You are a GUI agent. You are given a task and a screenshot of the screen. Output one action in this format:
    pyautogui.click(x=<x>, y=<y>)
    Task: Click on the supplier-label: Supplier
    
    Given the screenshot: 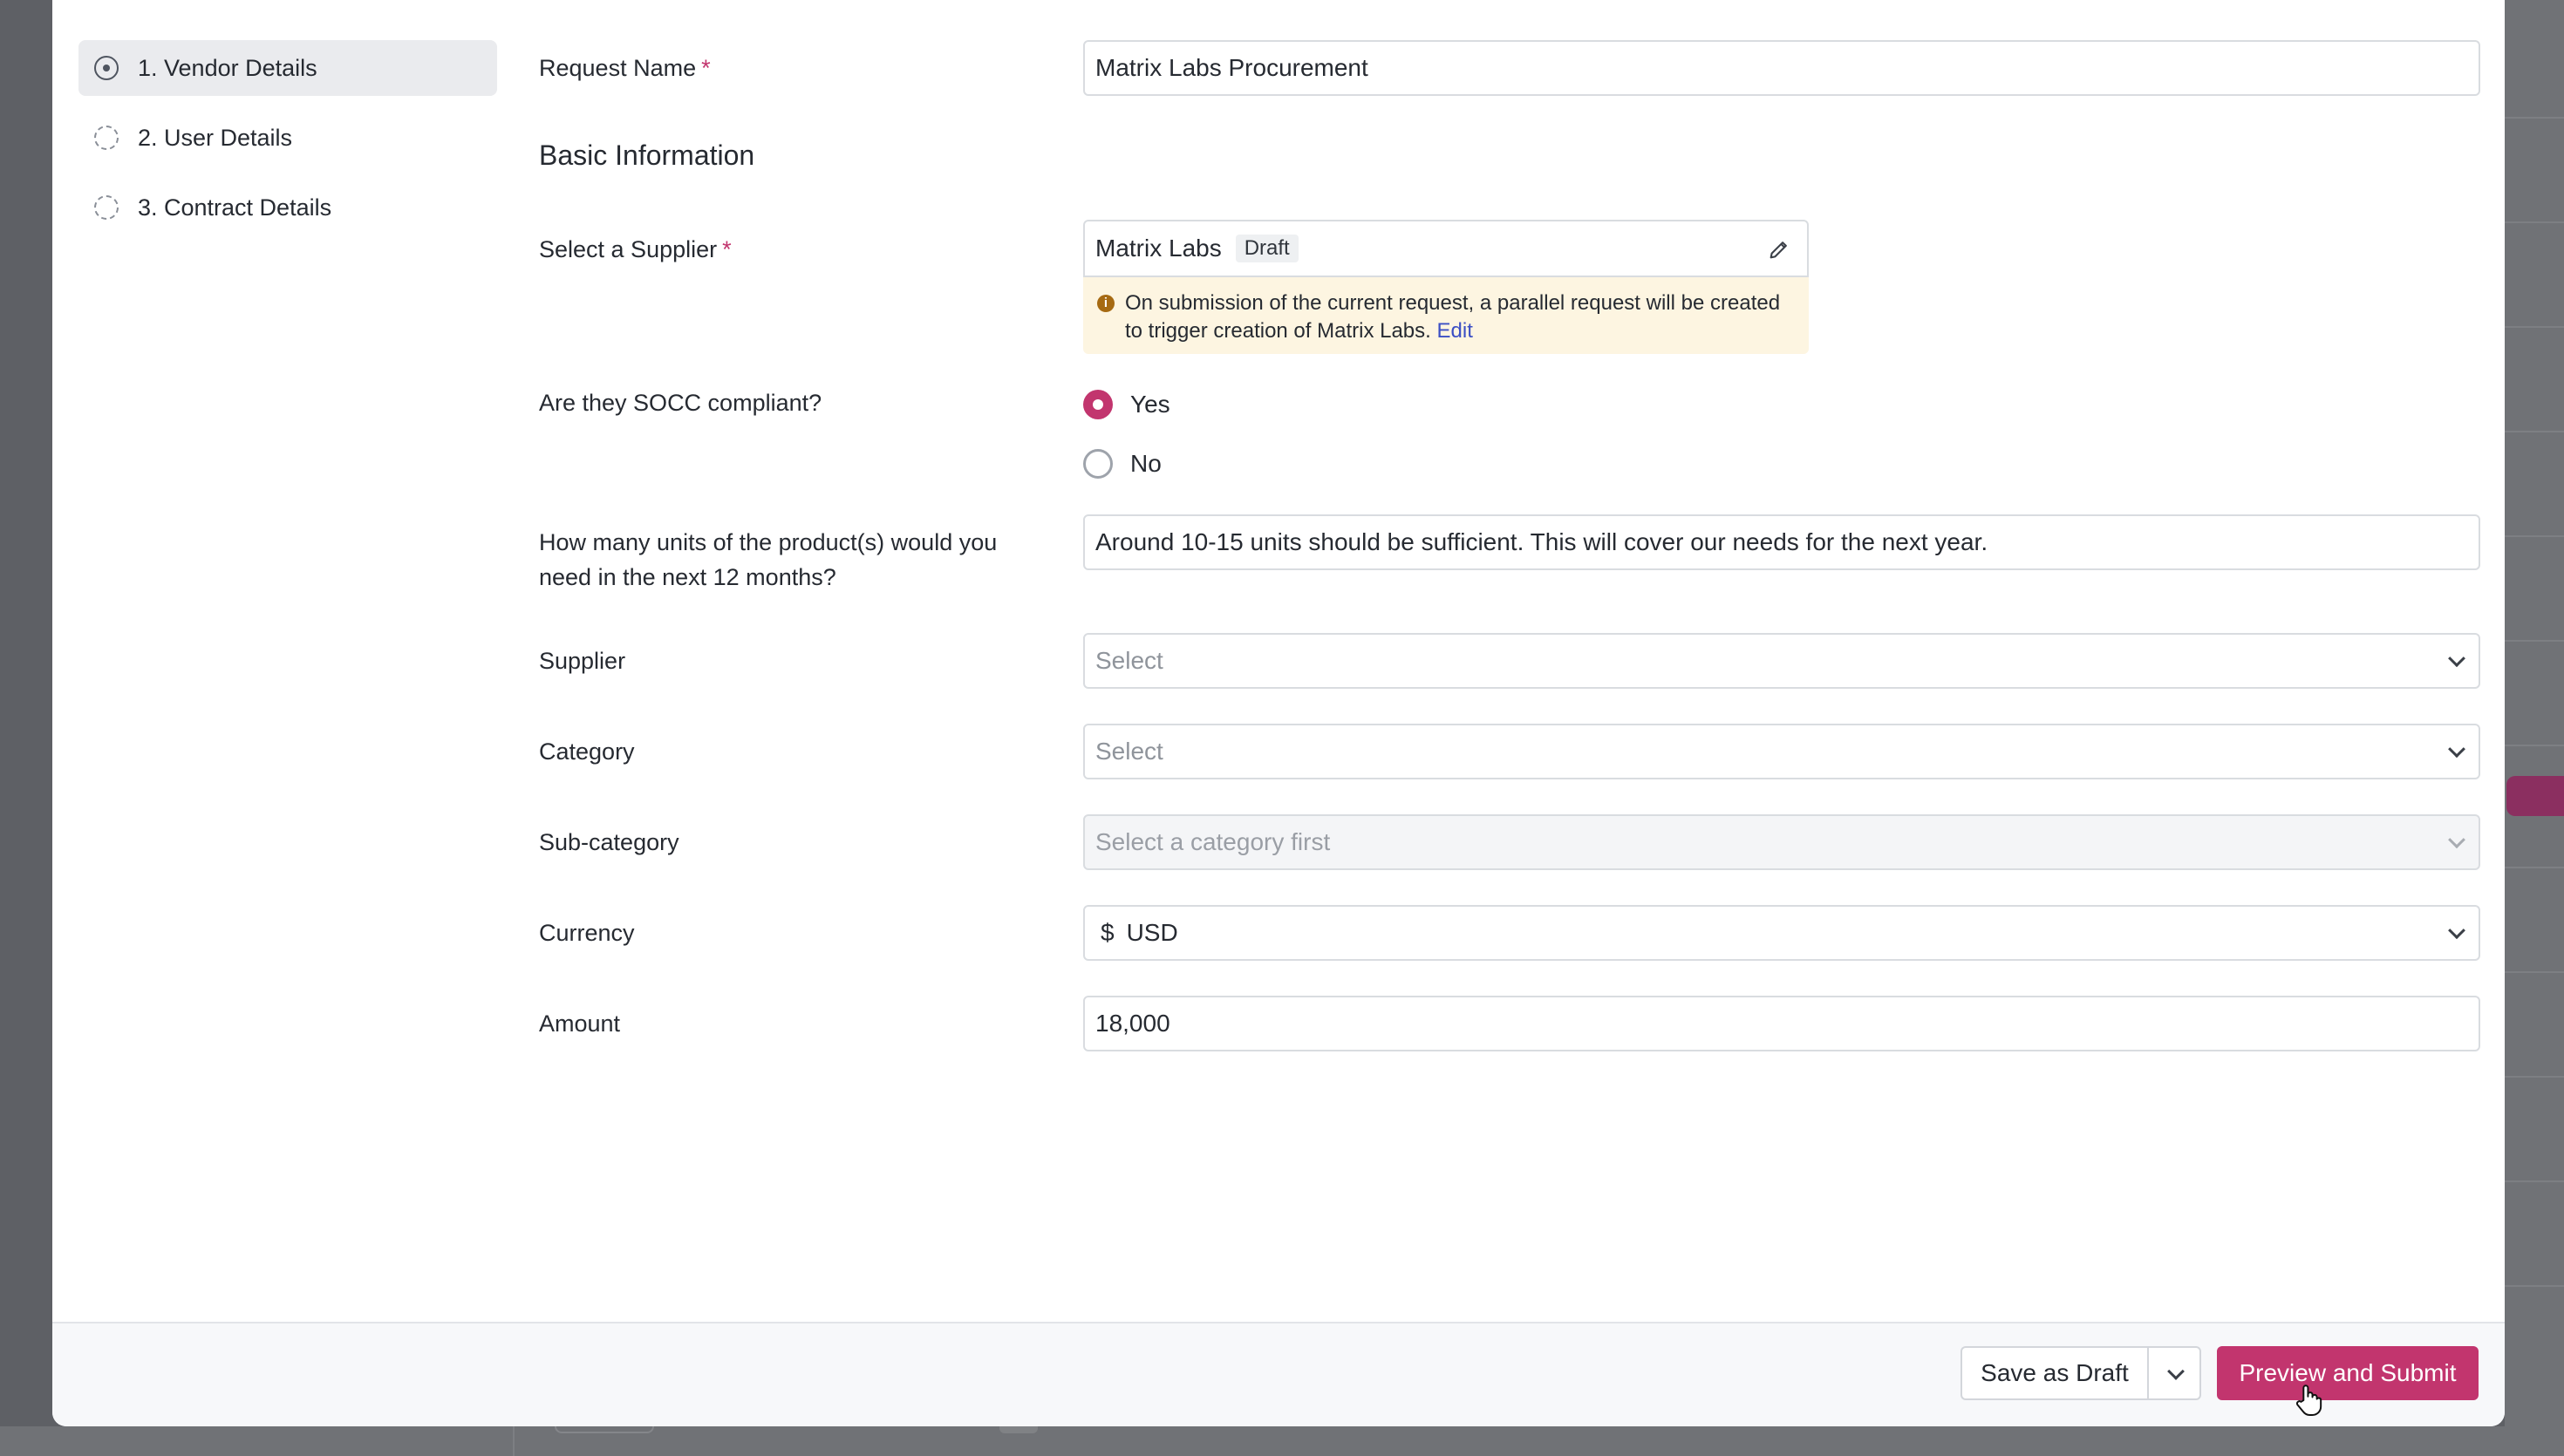 What is the action you would take?
    pyautogui.click(x=582, y=661)
    